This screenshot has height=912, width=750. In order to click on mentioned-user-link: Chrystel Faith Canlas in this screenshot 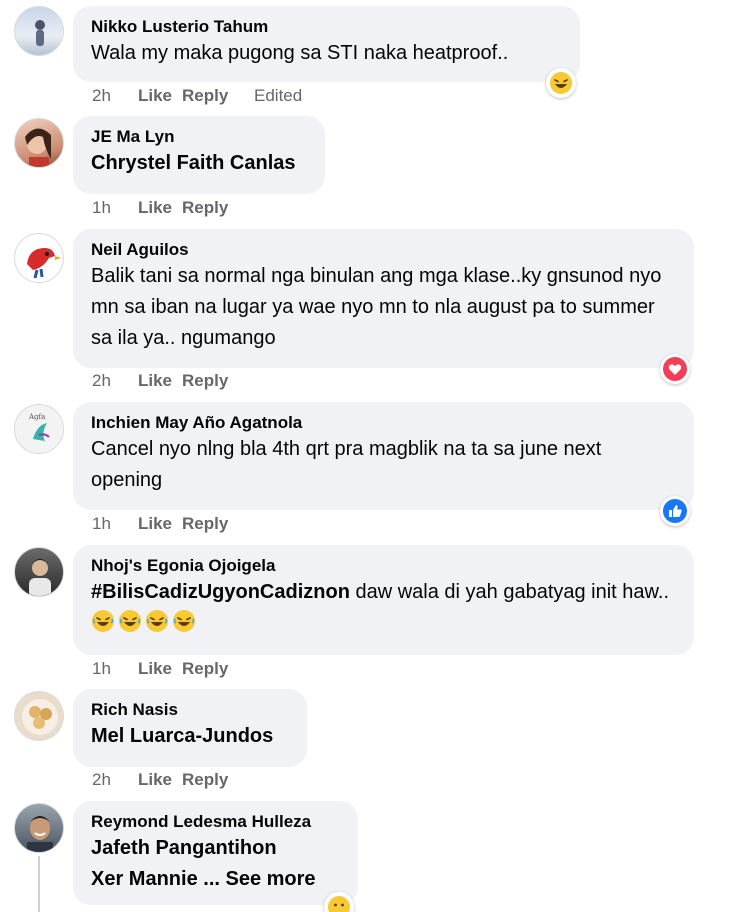, I will do `click(200, 163)`.